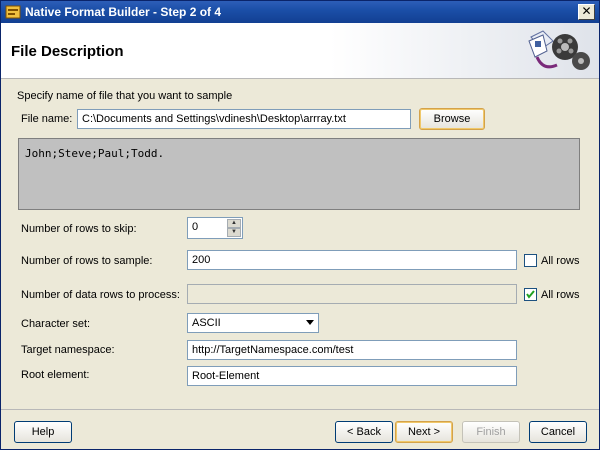 The width and height of the screenshot is (600, 450). I want to click on data-rows-label: Number of data rows to process:, so click(100, 295).